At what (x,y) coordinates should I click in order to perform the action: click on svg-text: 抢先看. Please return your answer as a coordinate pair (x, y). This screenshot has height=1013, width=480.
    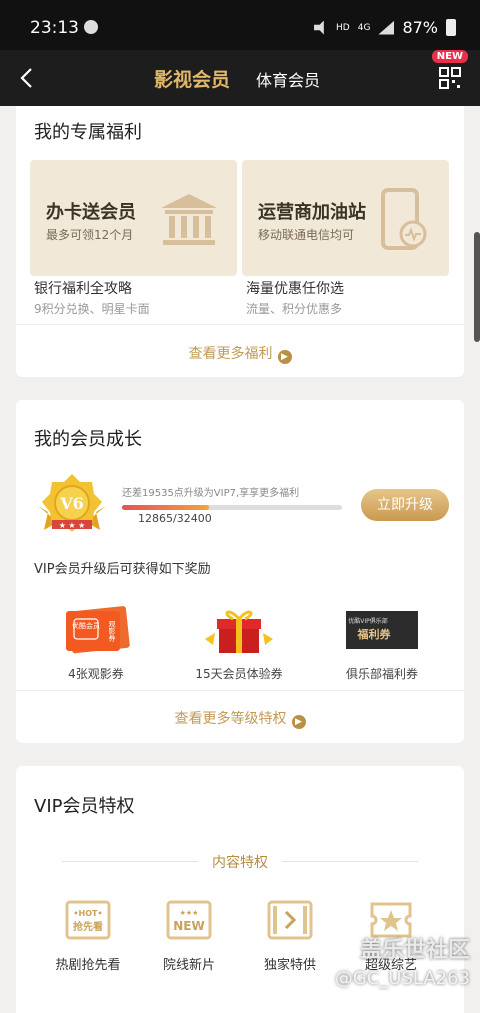
    Looking at the image, I should click on (88, 926).